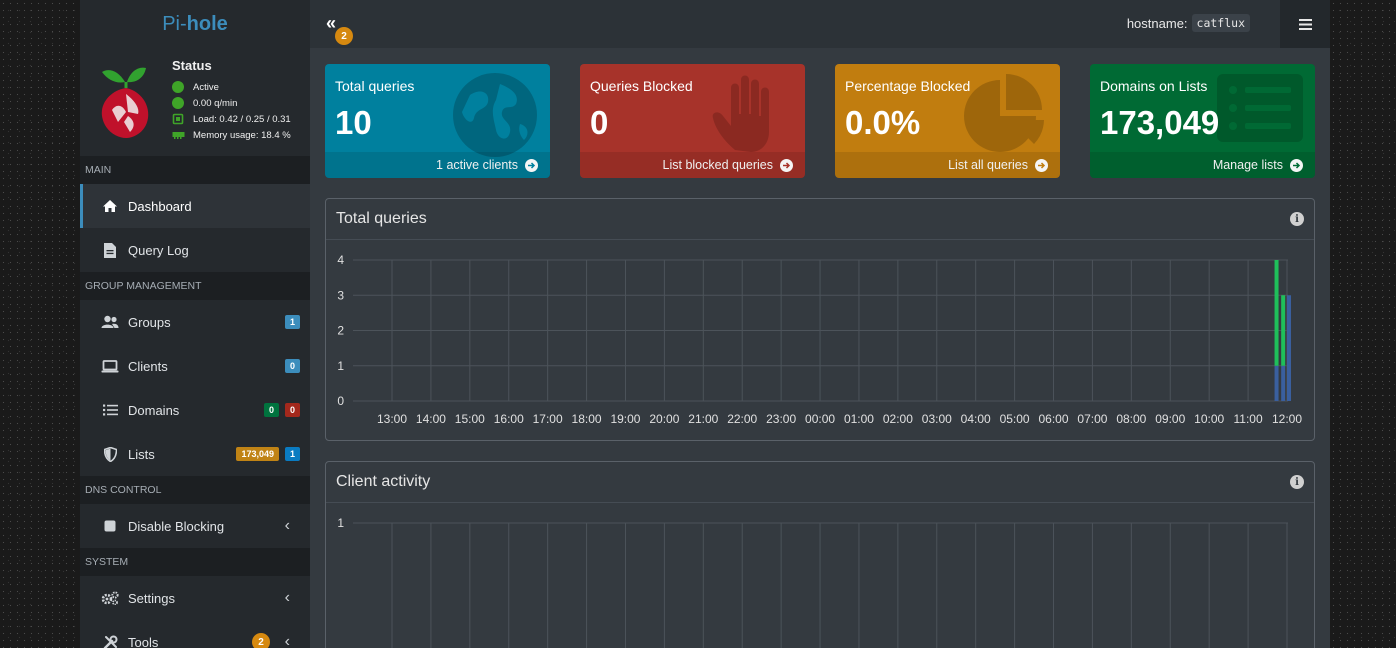 The width and height of the screenshot is (1396, 648). I want to click on status-rate-label: 0.00 q/min, so click(215, 103).